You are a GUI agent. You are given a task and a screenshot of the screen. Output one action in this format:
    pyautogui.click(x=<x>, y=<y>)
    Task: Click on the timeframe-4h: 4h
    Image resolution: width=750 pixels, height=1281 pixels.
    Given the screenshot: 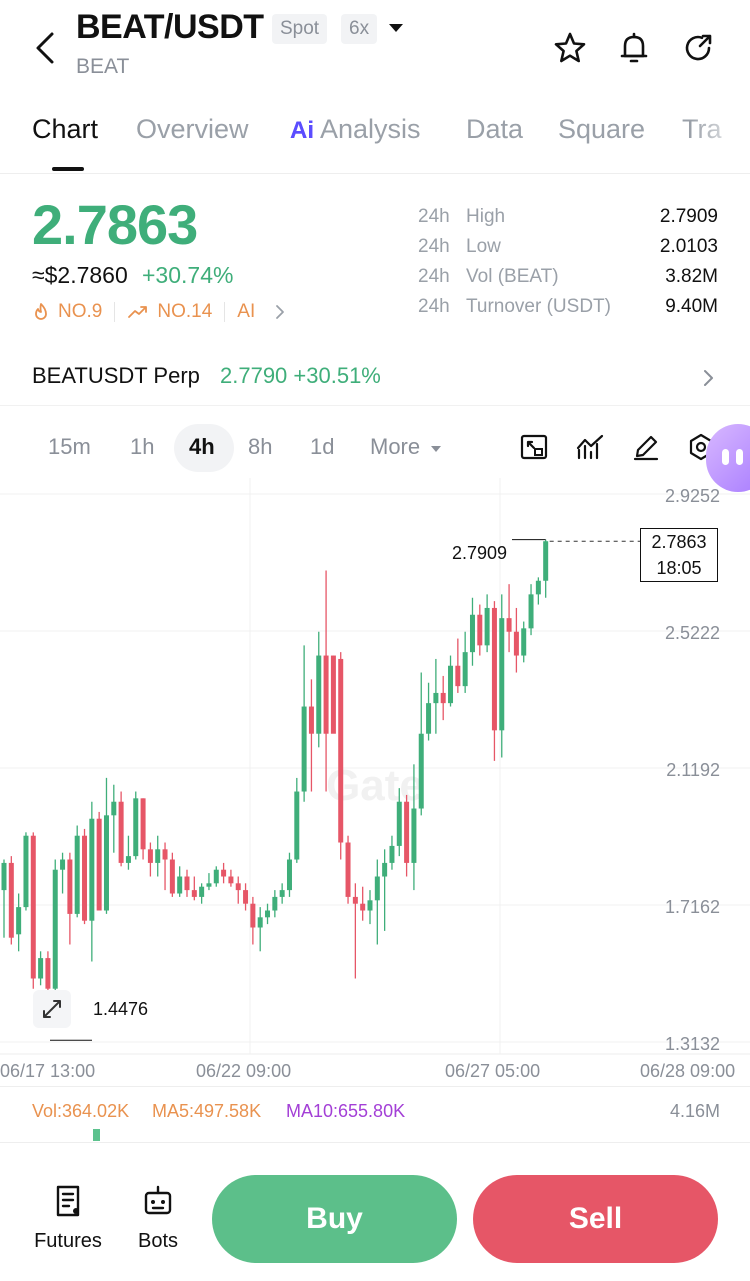 What is the action you would take?
    pyautogui.click(x=202, y=447)
    